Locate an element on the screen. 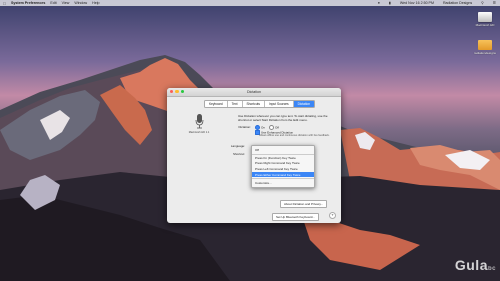 The height and width of the screenshot is (281, 500). language-label: Language: is located at coordinates (237, 146).